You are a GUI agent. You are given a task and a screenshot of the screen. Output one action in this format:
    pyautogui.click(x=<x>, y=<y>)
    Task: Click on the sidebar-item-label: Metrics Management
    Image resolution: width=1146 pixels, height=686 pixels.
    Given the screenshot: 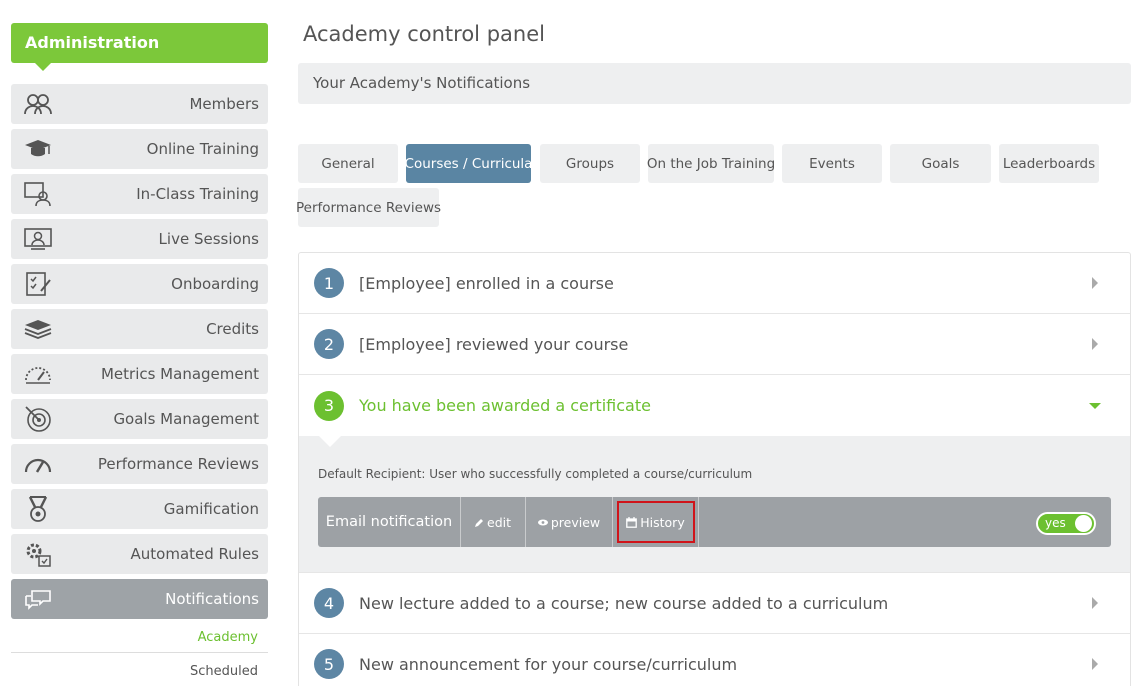 What is the action you would take?
    pyautogui.click(x=179, y=374)
    